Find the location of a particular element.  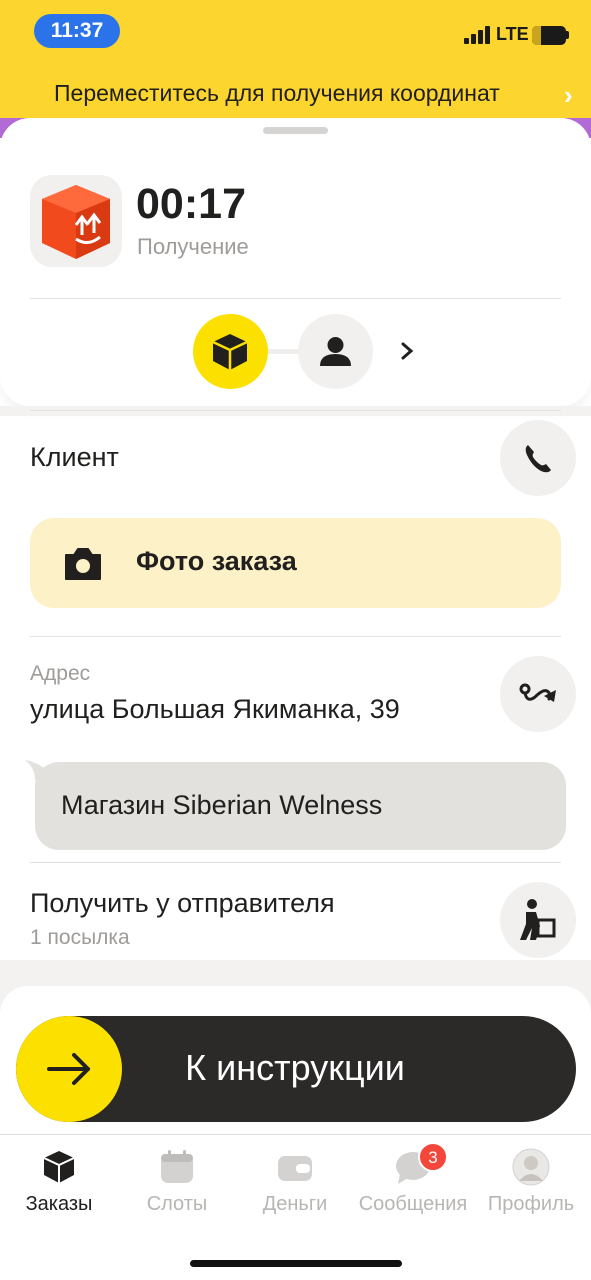

swipe-knob is located at coordinates (69, 1069).